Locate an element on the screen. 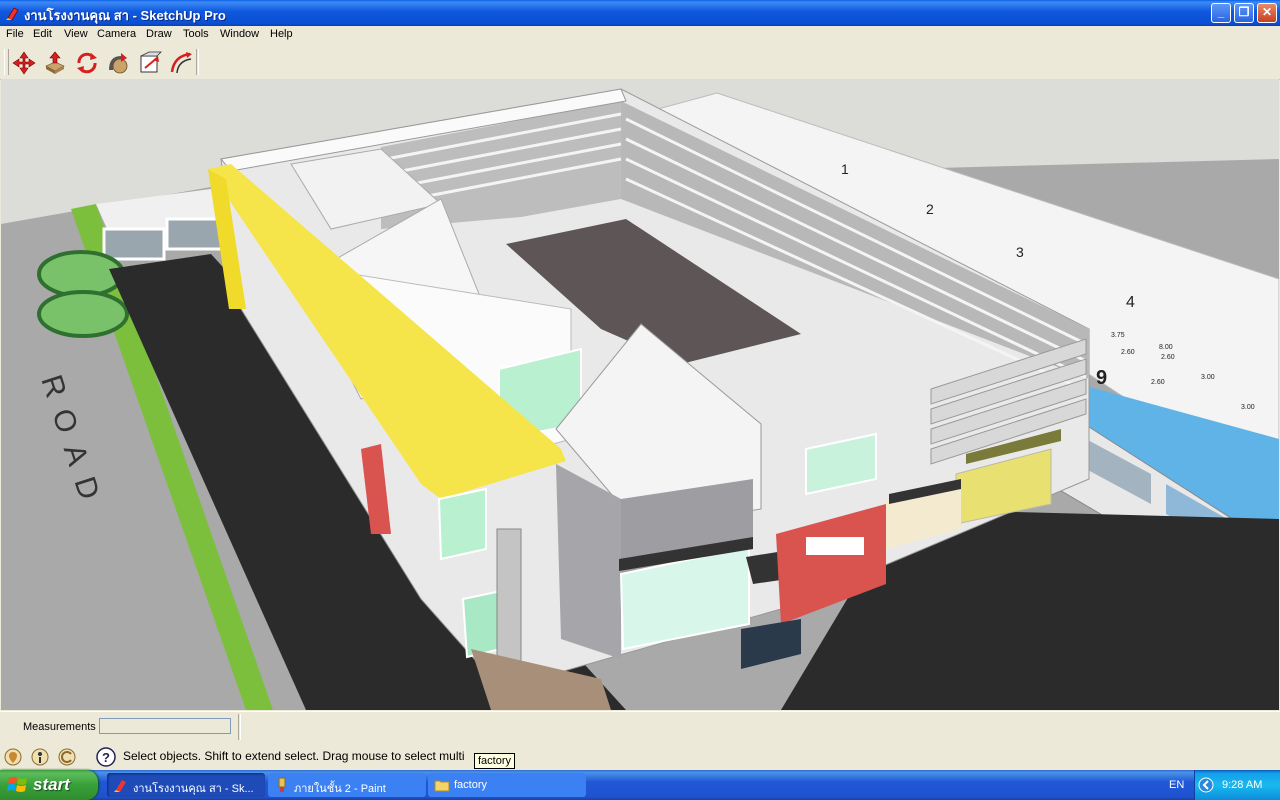 This screenshot has height=800, width=1280. push-pull-tool-icon is located at coordinates (55, 63).